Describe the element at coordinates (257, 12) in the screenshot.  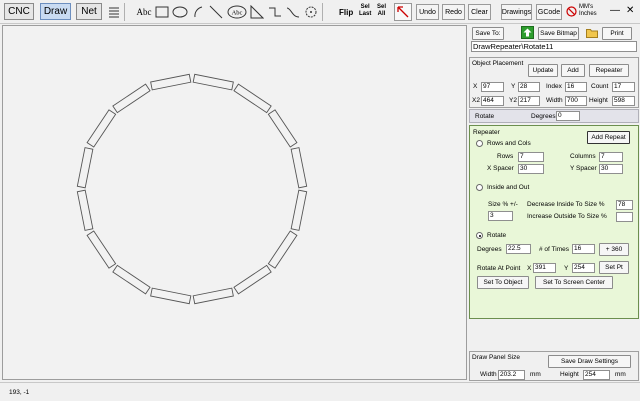
I see `triangle-tool-icon` at that location.